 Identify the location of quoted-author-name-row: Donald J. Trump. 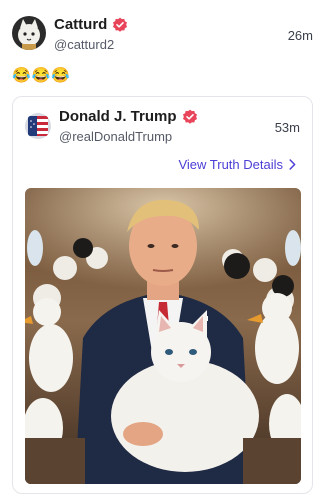
(128, 116).